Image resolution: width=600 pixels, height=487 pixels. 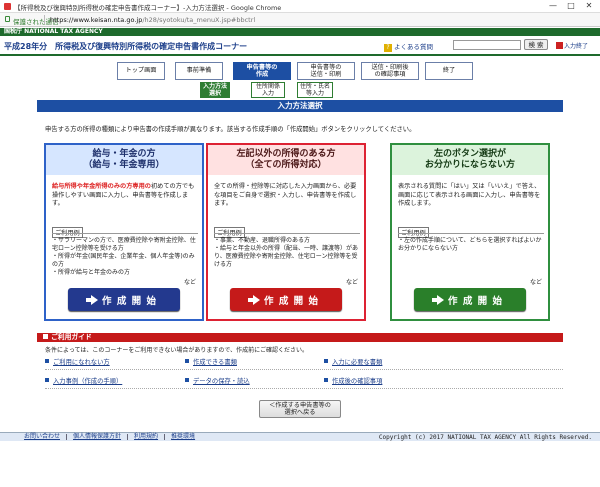 What do you see at coordinates (215, 90) in the screenshot?
I see `substep-method: 入力方法 選択` at bounding box center [215, 90].